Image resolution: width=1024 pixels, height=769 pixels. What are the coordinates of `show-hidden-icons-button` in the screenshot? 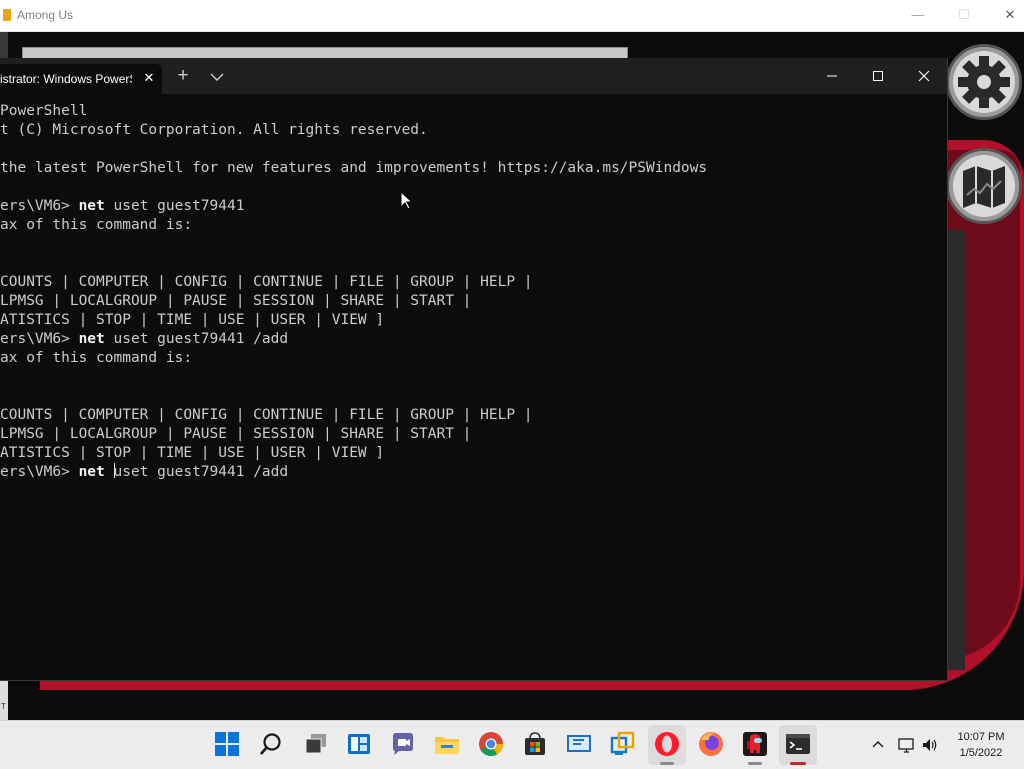 It's located at (878, 744).